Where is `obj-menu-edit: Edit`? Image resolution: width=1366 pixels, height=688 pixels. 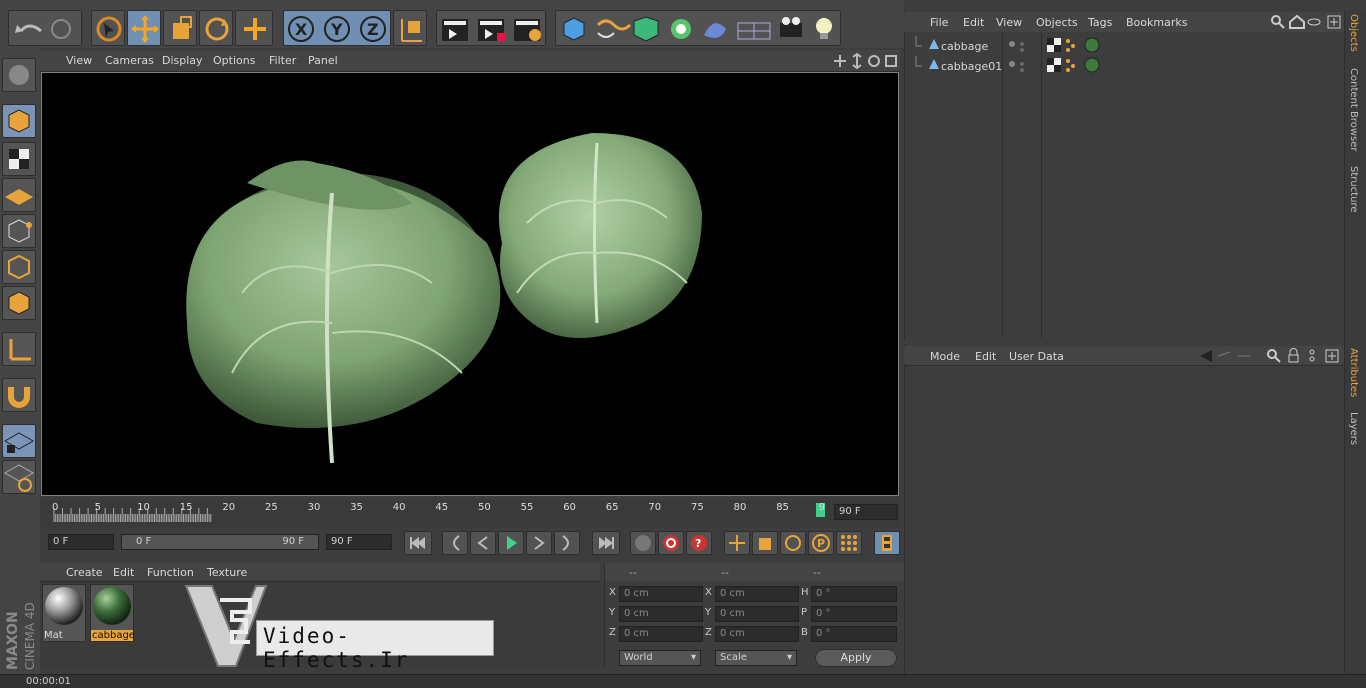 obj-menu-edit: Edit is located at coordinates (973, 22).